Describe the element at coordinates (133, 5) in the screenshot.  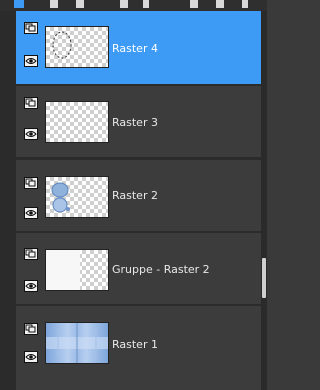
I see `toolbar-strip` at that location.